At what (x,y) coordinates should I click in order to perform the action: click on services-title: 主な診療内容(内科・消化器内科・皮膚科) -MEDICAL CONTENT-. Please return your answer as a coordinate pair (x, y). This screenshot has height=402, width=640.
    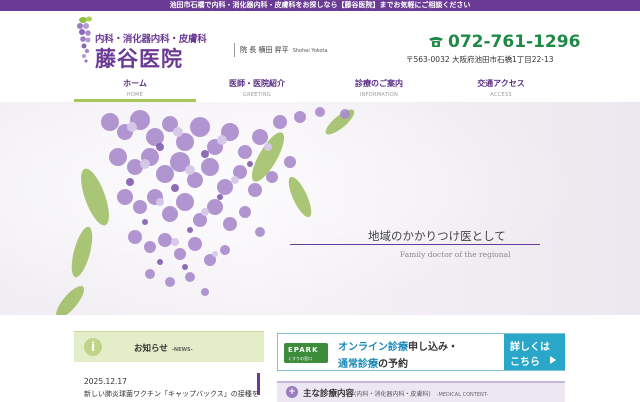
    Looking at the image, I should click on (395, 393).